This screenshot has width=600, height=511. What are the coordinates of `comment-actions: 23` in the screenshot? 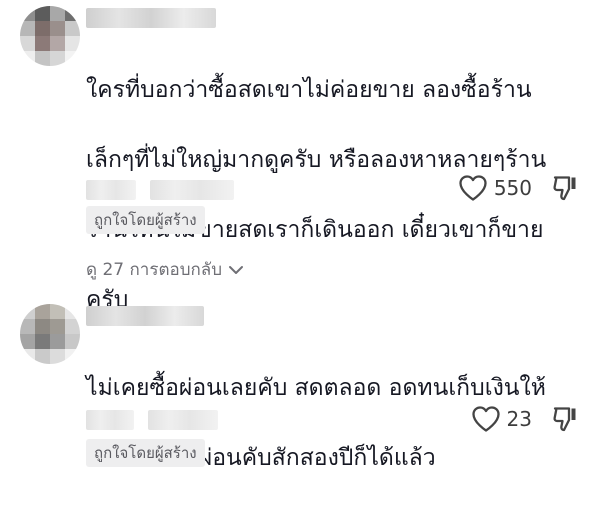 It's located at (524, 419).